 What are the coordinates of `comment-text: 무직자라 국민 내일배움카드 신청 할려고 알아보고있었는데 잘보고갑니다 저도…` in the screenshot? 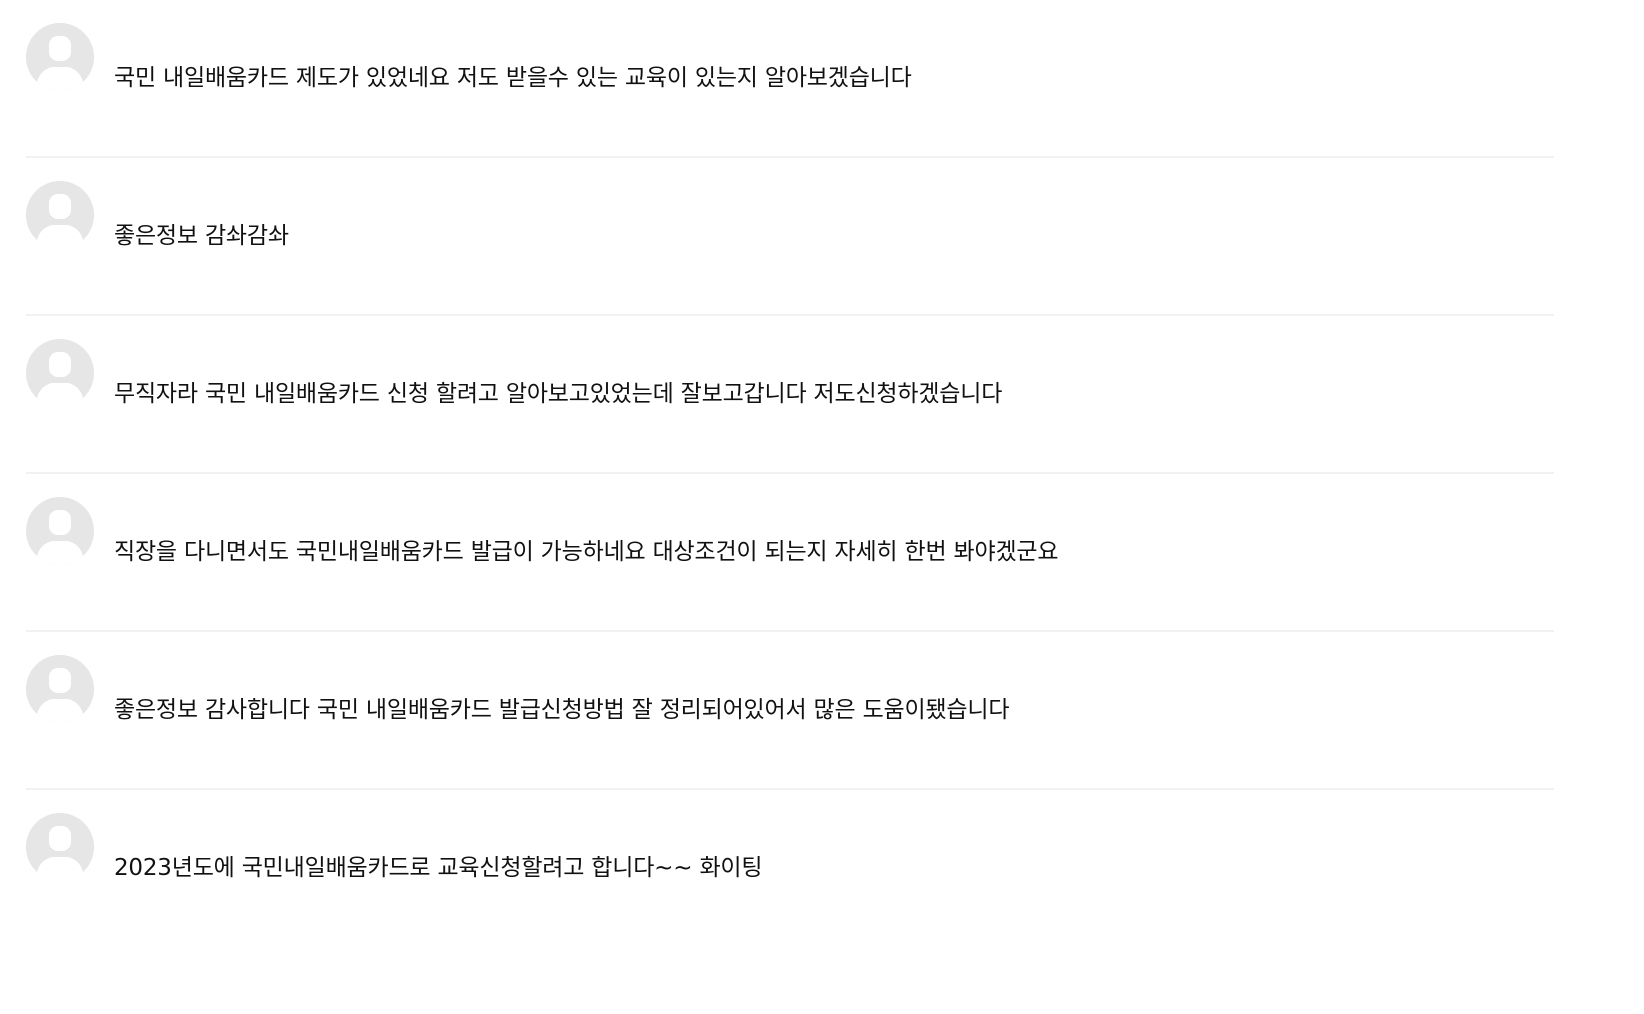 It's located at (558, 394).